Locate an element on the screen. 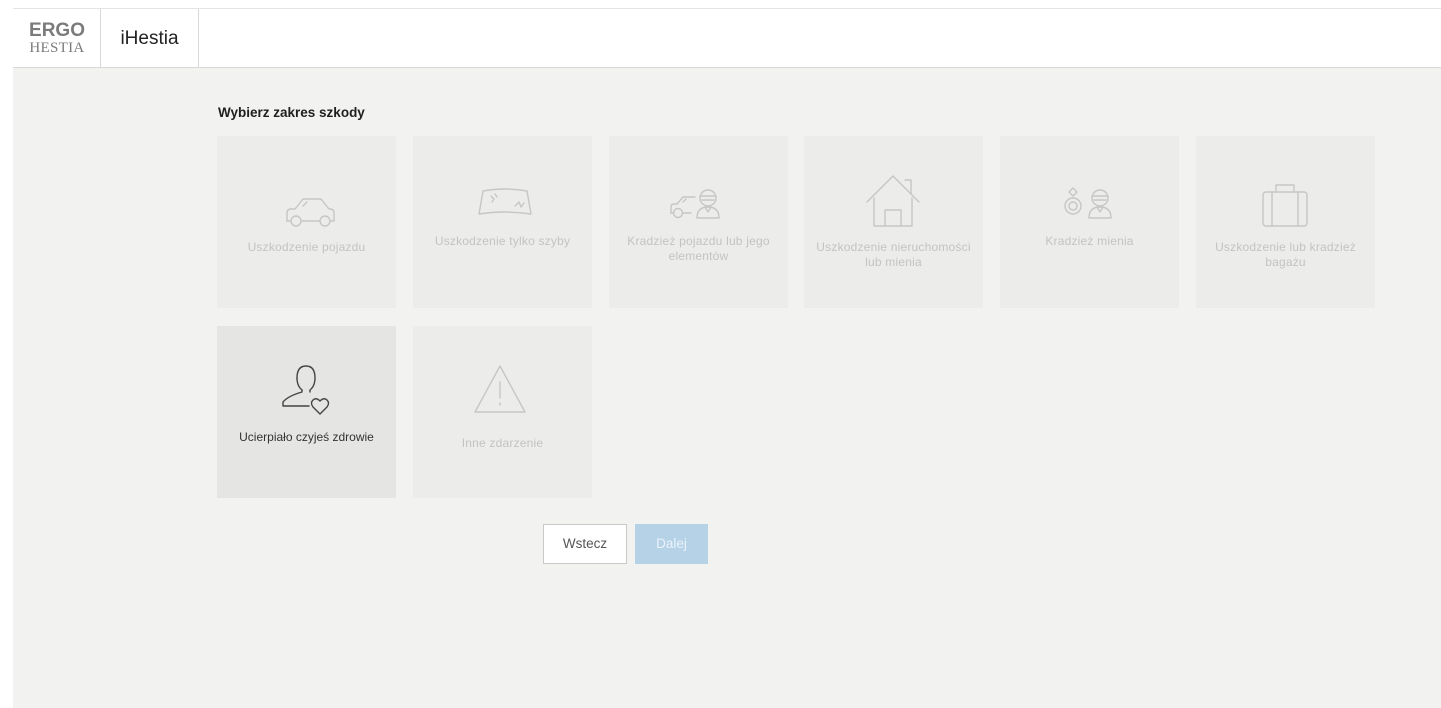  tile-label: Uszkodzenie pojazdu is located at coordinates (306, 247).